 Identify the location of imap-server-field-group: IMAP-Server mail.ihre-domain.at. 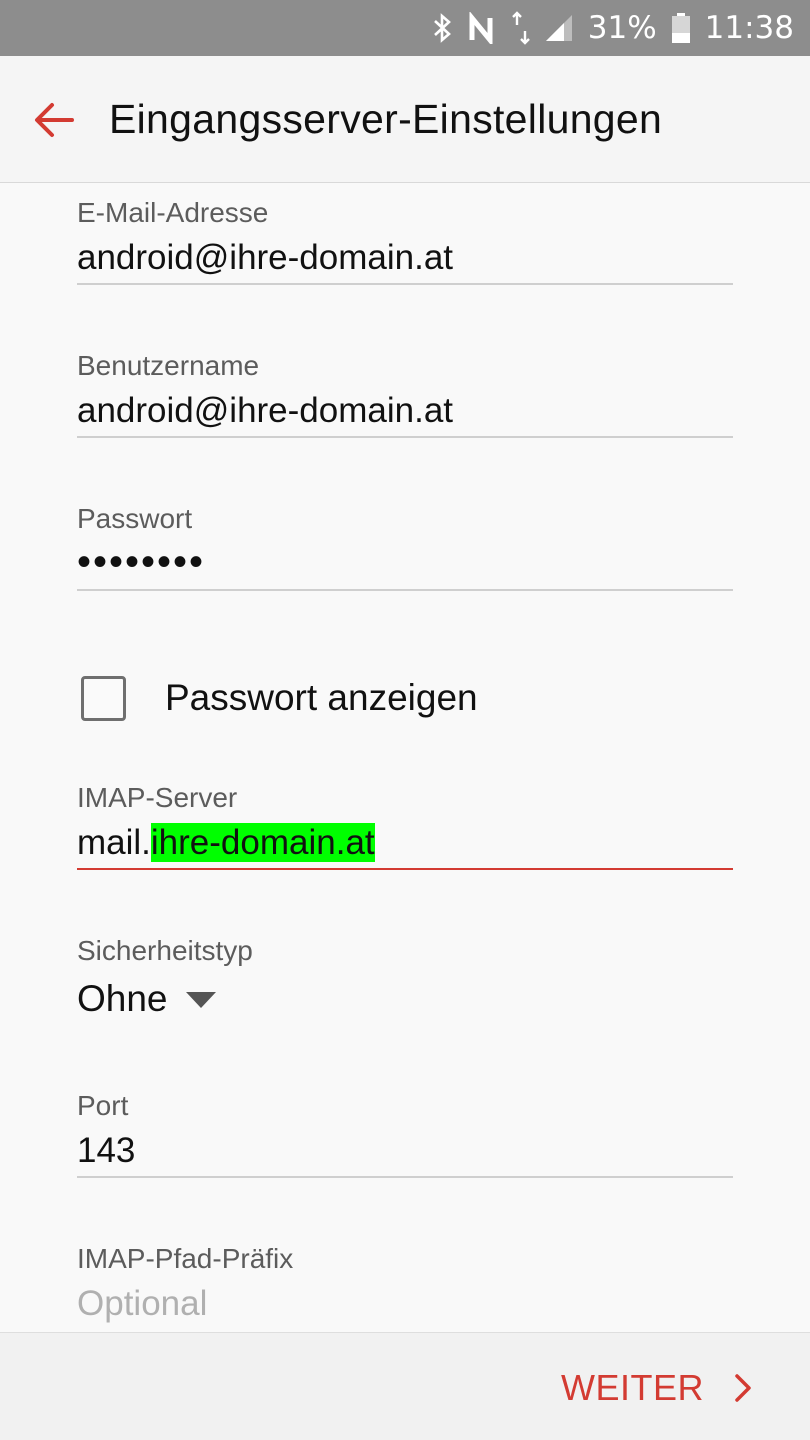
(405, 825).